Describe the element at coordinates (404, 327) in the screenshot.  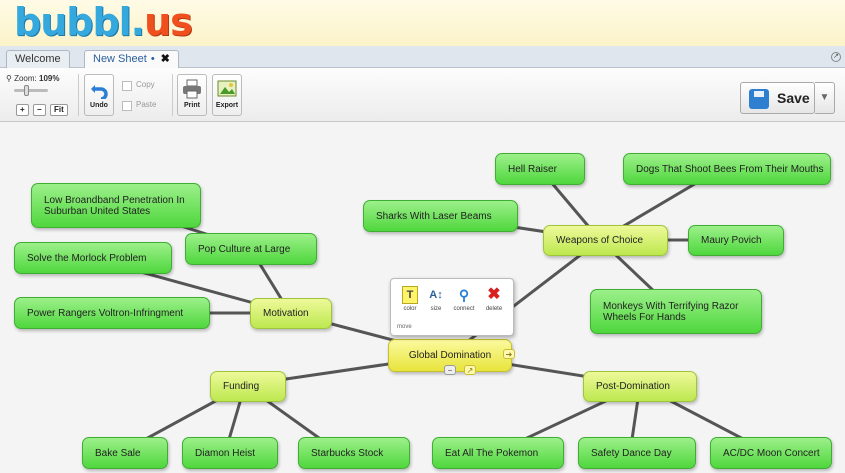
I see `move-handle: move` at that location.